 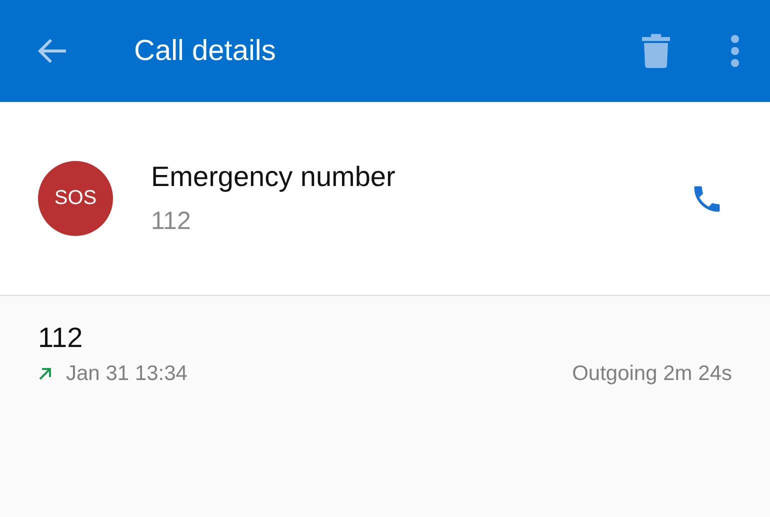 I want to click on contact-name: Emergency number, so click(x=273, y=177).